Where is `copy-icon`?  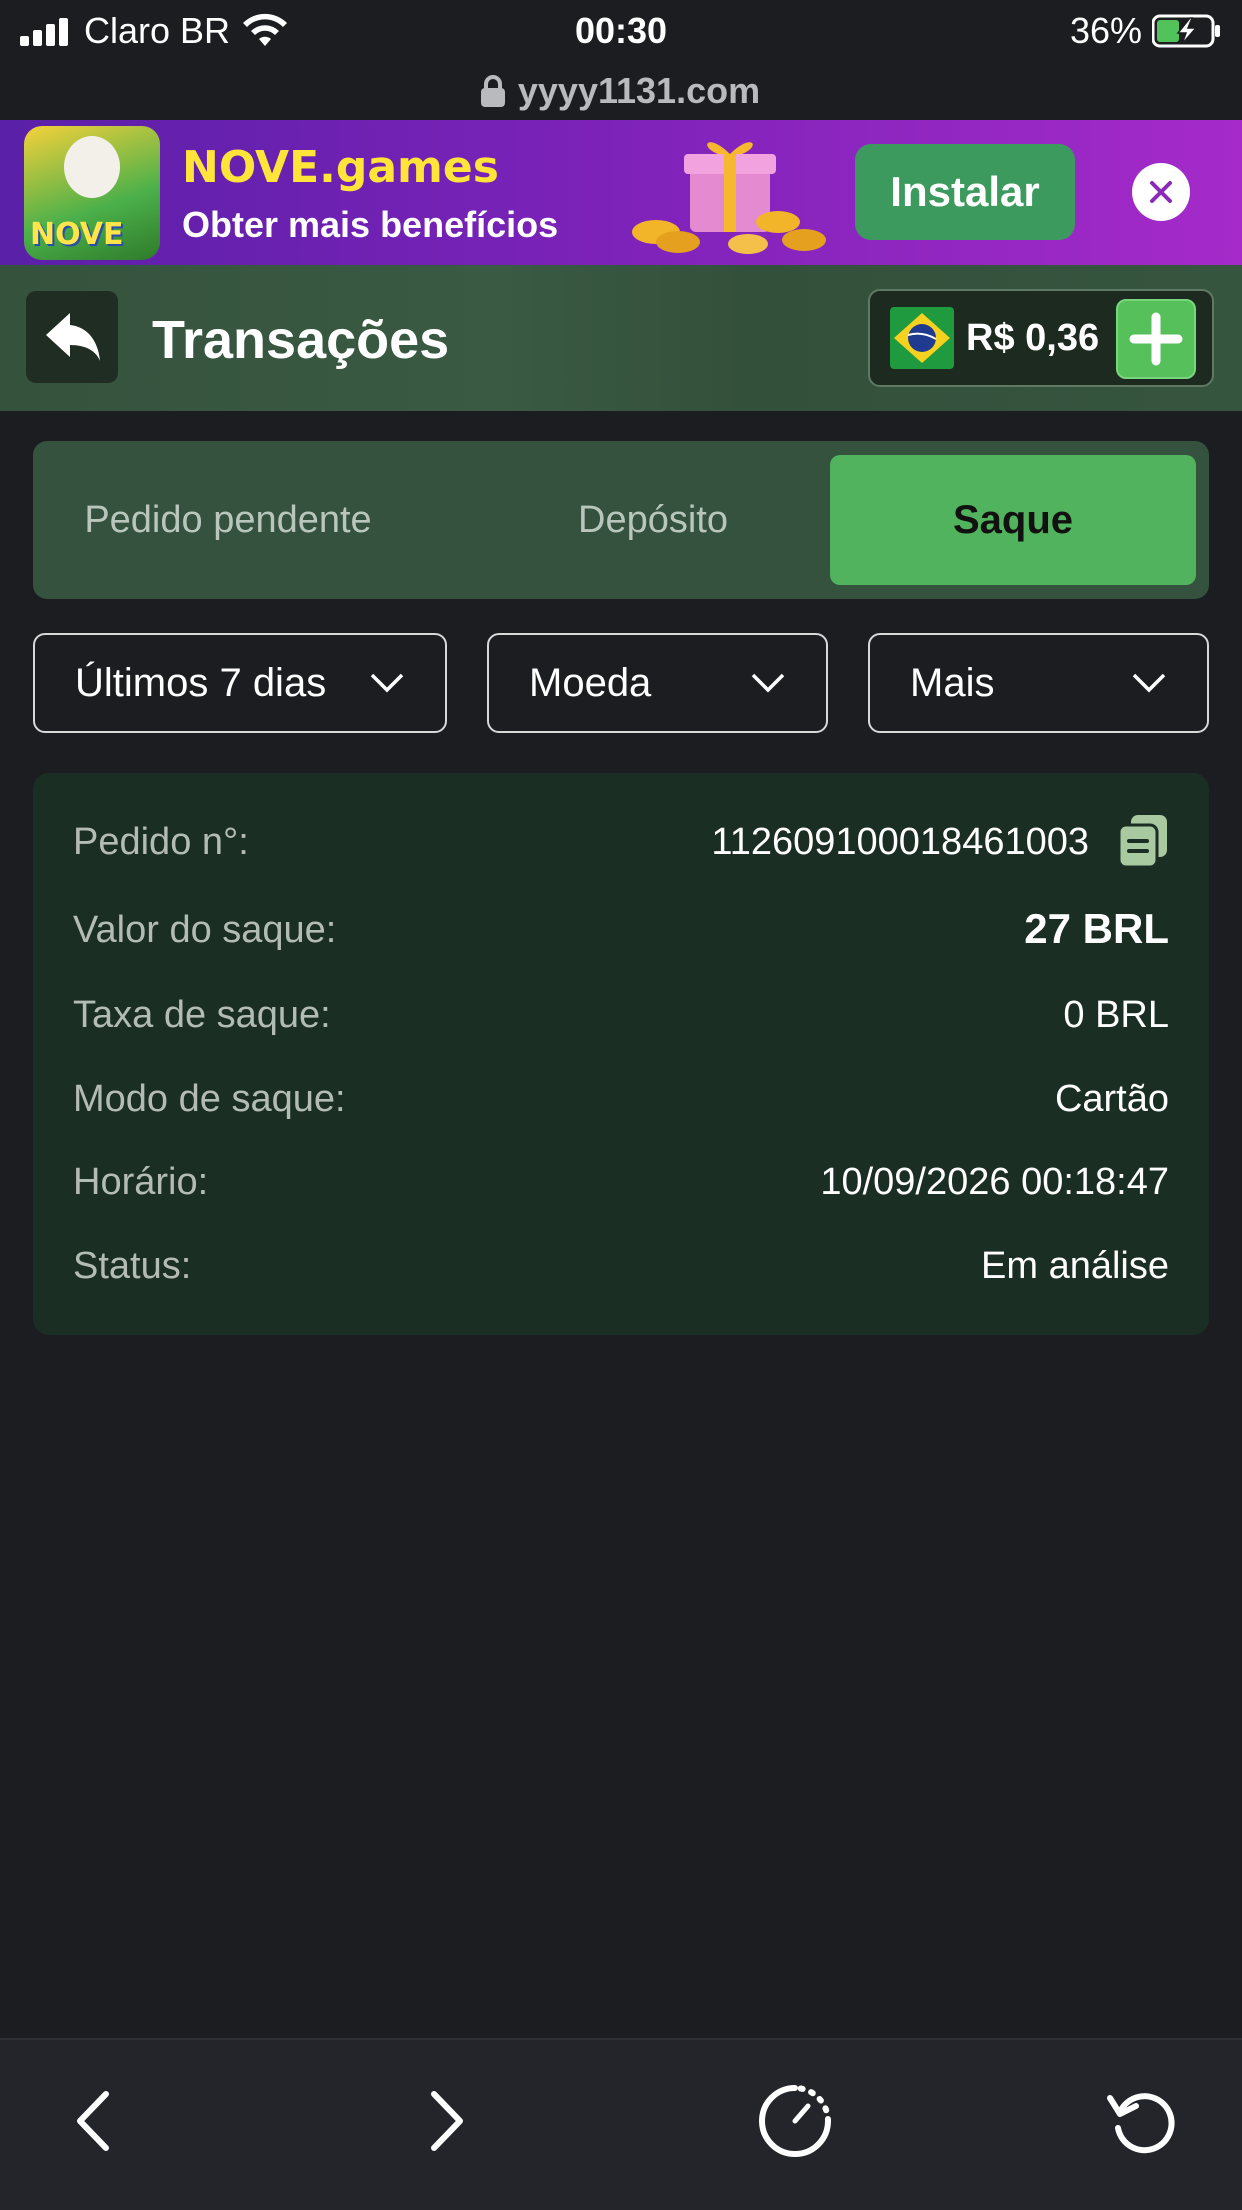 copy-icon is located at coordinates (1143, 841).